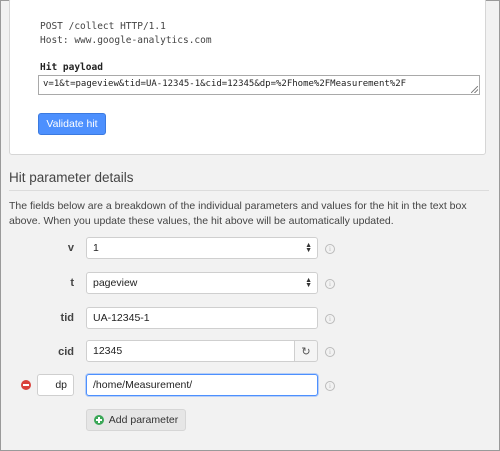 This screenshot has width=500, height=451. What do you see at coordinates (72, 283) in the screenshot?
I see `param-label-t: t` at bounding box center [72, 283].